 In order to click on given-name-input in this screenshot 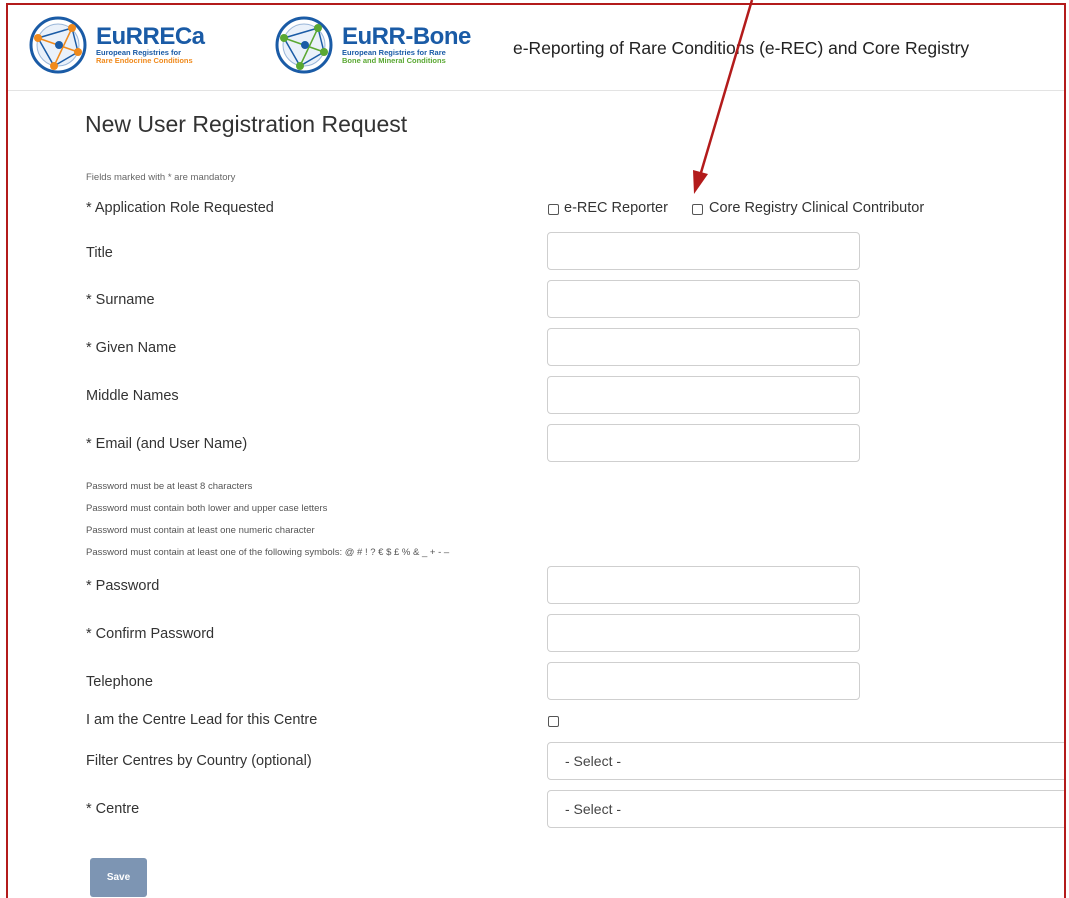, I will do `click(703, 347)`.